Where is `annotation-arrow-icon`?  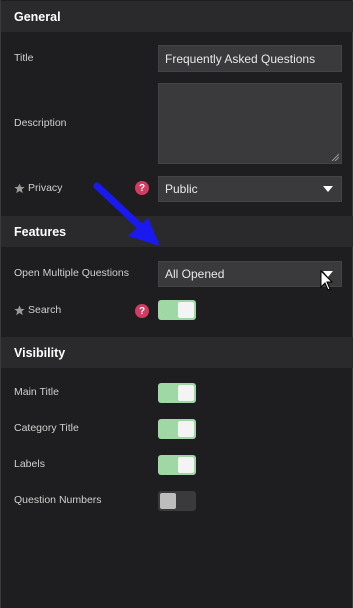 annotation-arrow-icon is located at coordinates (126, 214).